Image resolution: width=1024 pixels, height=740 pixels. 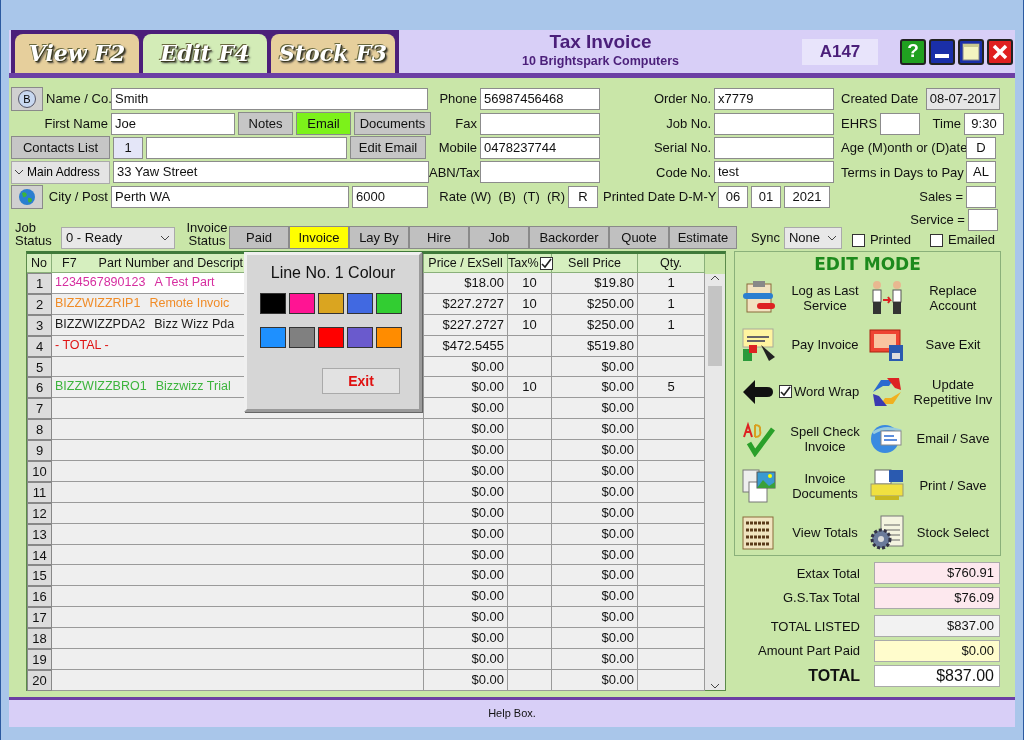 What do you see at coordinates (60, 172) in the screenshot?
I see `address-dropdown: Main Address` at bounding box center [60, 172].